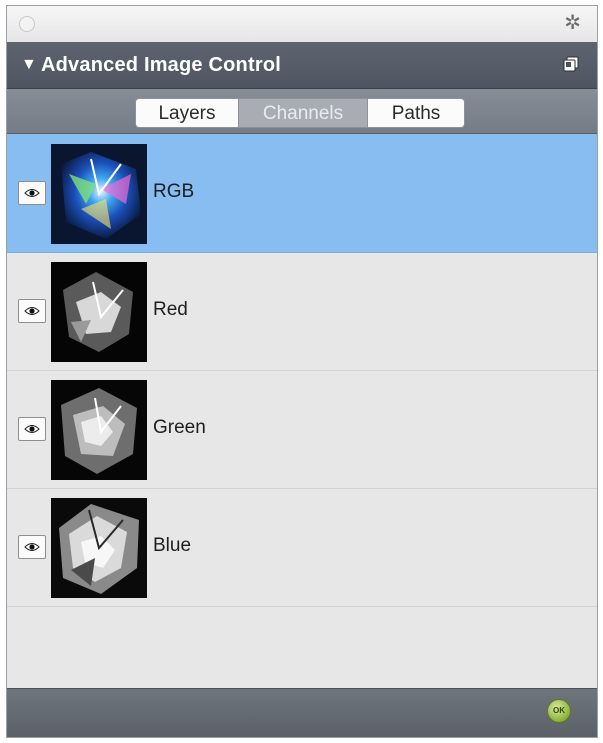  I want to click on channel-name-blue: Blue, so click(172, 545).